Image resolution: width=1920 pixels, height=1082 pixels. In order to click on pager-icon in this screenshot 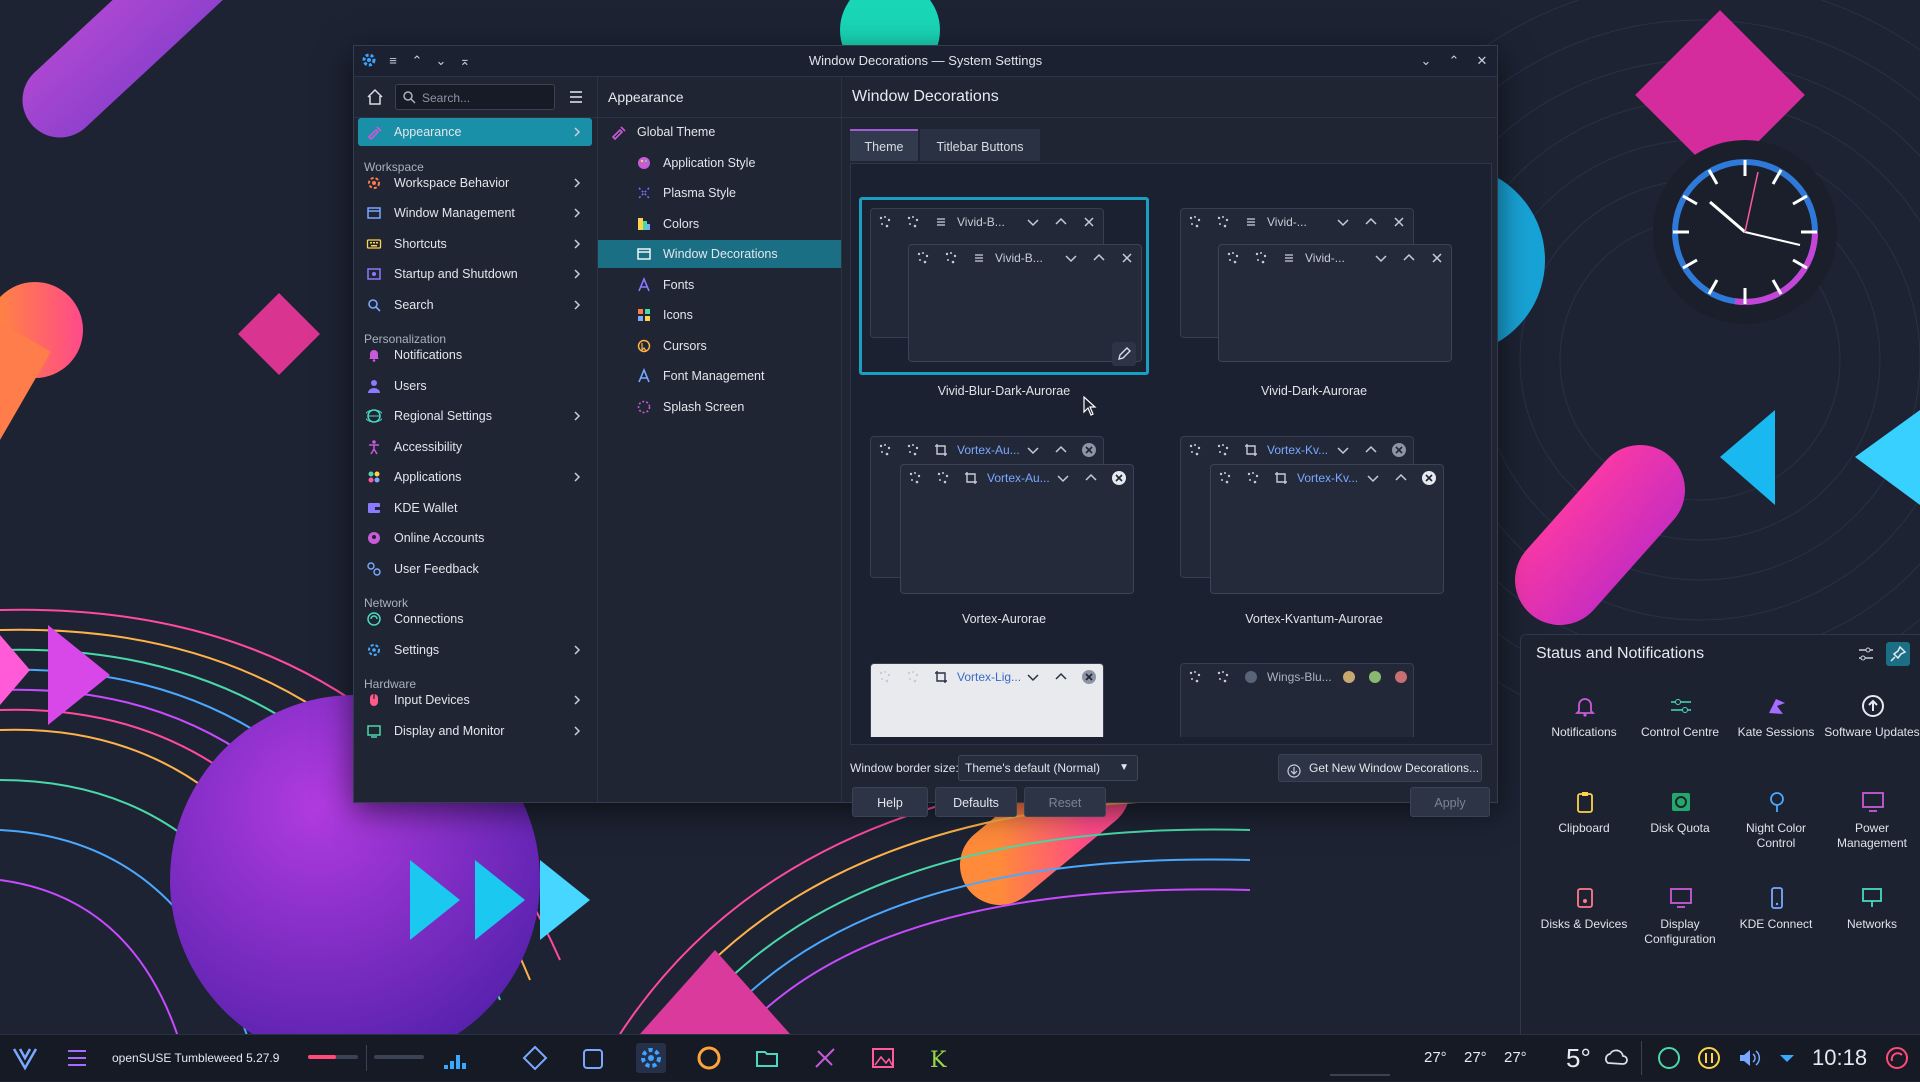, I will do `click(77, 1058)`.